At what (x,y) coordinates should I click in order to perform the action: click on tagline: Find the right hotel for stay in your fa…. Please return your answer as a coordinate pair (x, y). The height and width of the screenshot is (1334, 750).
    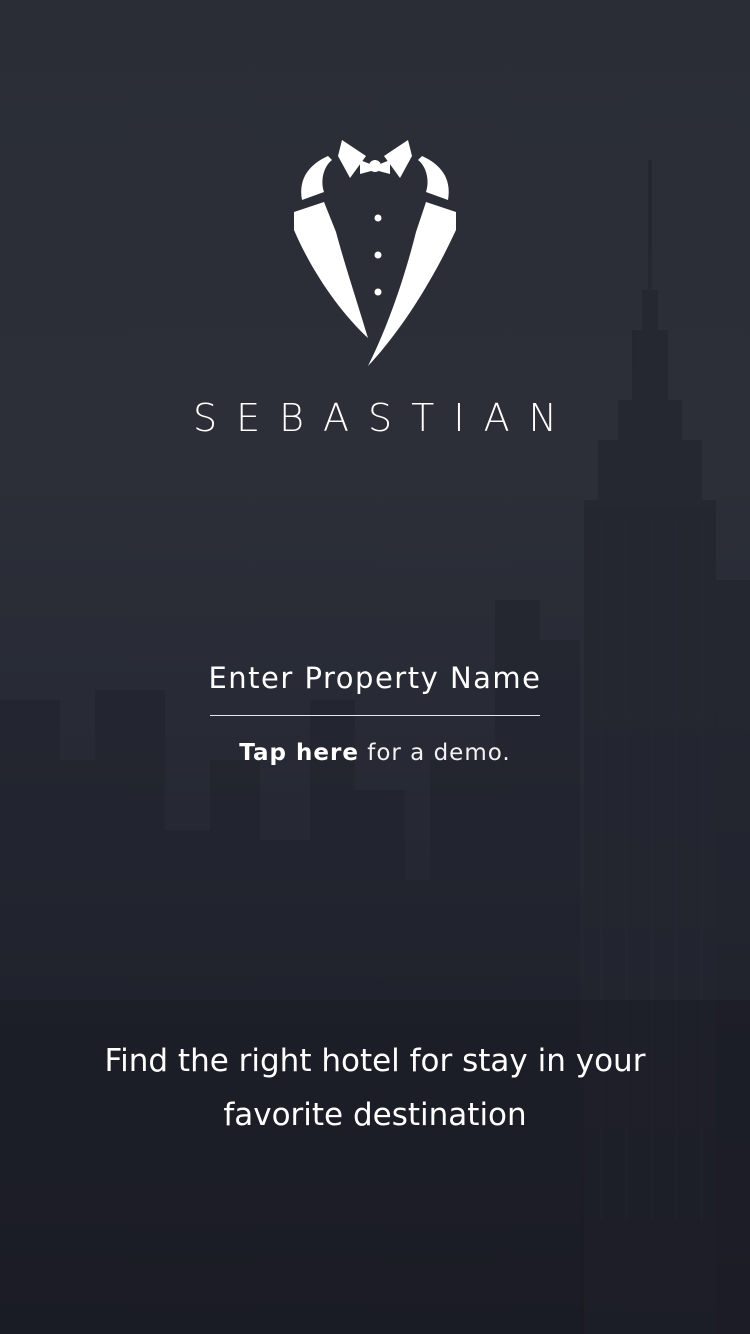
    Looking at the image, I should click on (375, 1088).